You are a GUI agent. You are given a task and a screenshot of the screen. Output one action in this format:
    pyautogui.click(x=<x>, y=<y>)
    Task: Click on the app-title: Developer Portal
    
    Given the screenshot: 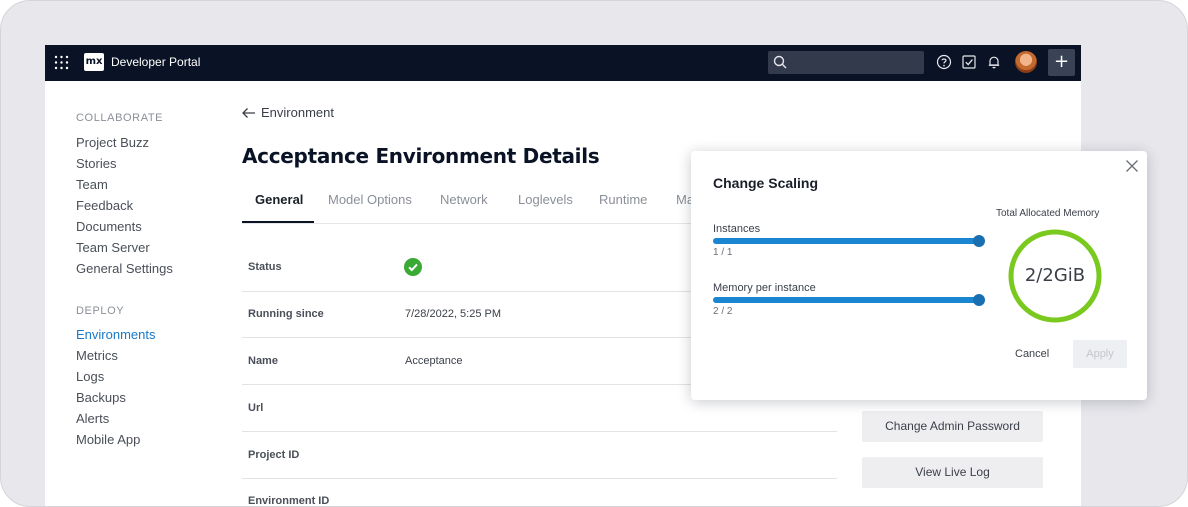 What is the action you would take?
    pyautogui.click(x=156, y=62)
    